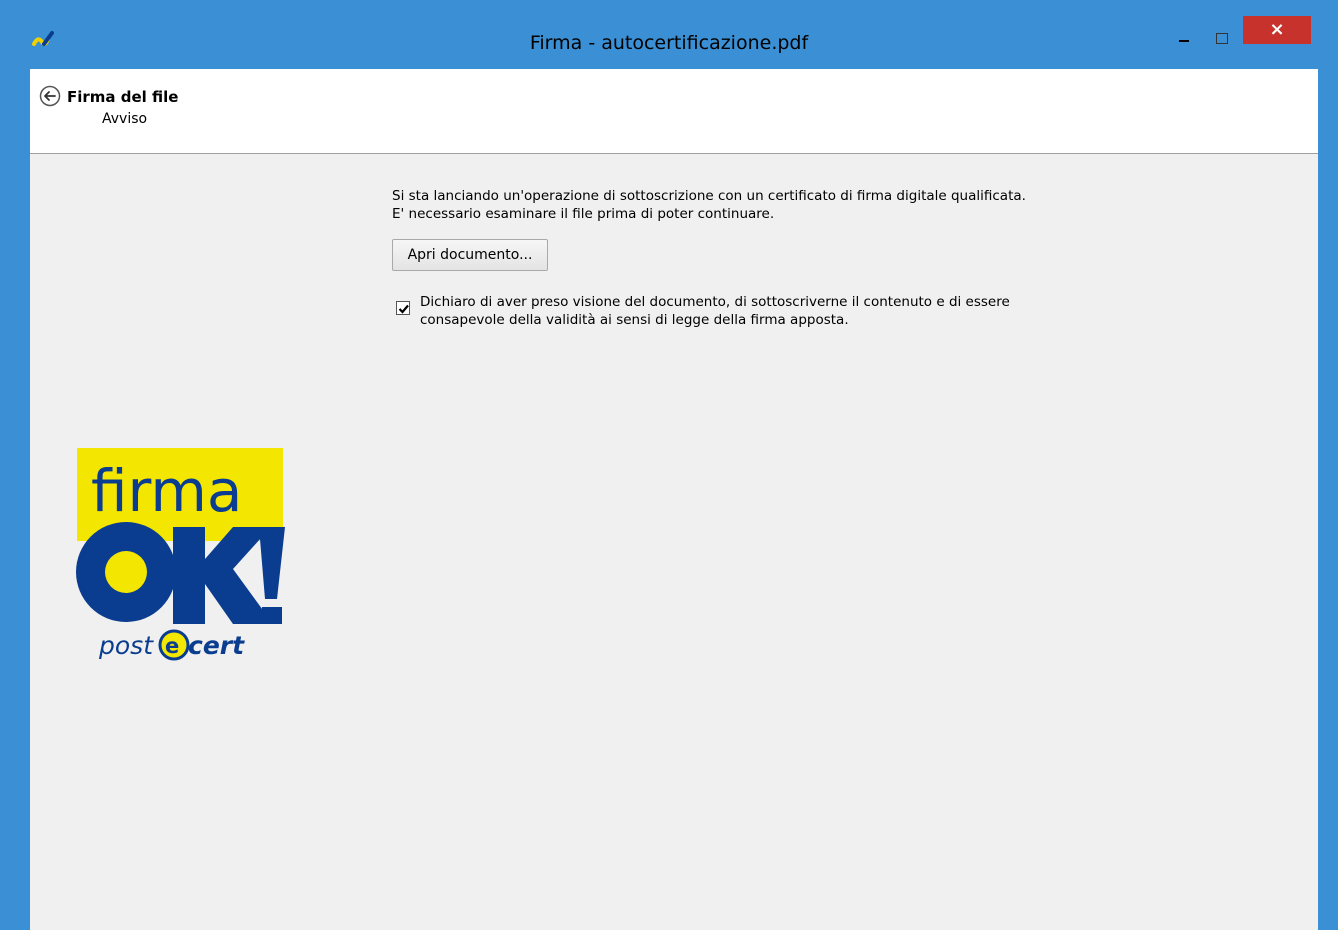 The width and height of the screenshot is (1338, 930). I want to click on minimize-icon, so click(1184, 41).